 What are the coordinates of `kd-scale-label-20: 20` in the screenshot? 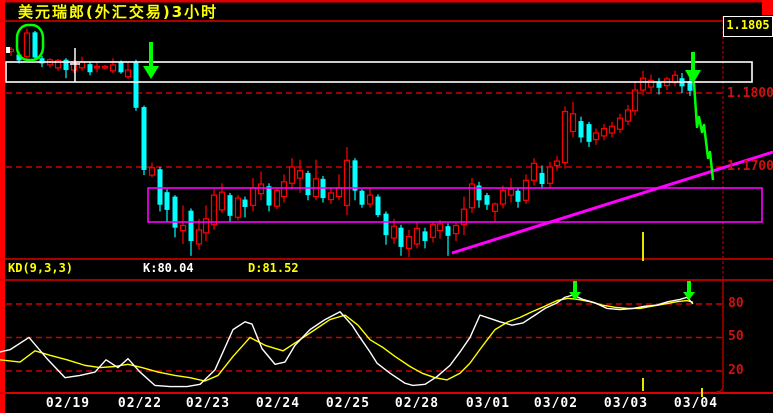 It's located at (736, 370).